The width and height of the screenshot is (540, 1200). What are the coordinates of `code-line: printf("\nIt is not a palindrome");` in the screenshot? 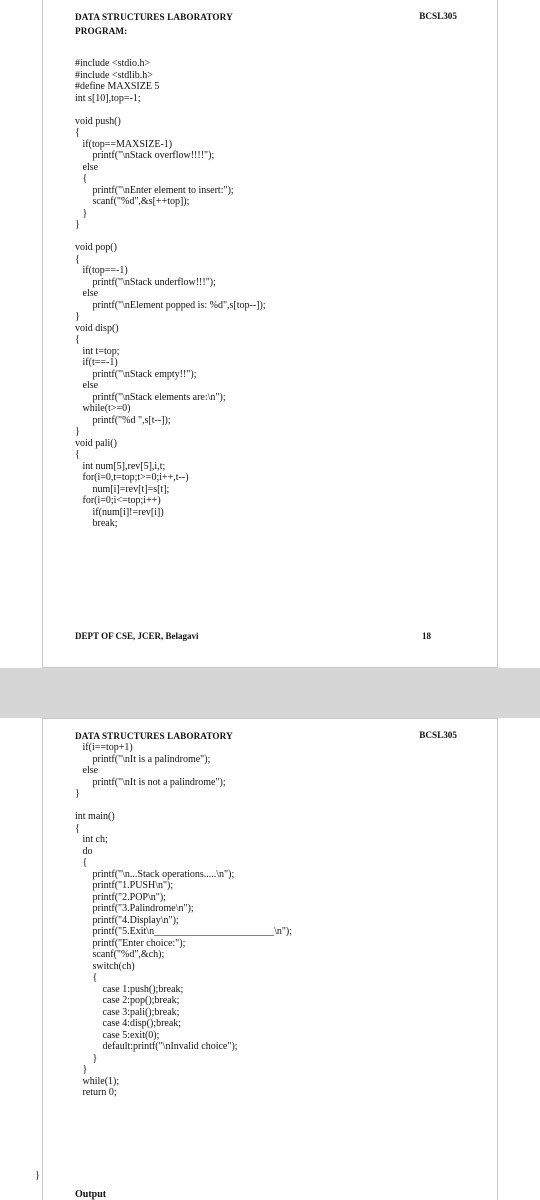 It's located at (150, 782).